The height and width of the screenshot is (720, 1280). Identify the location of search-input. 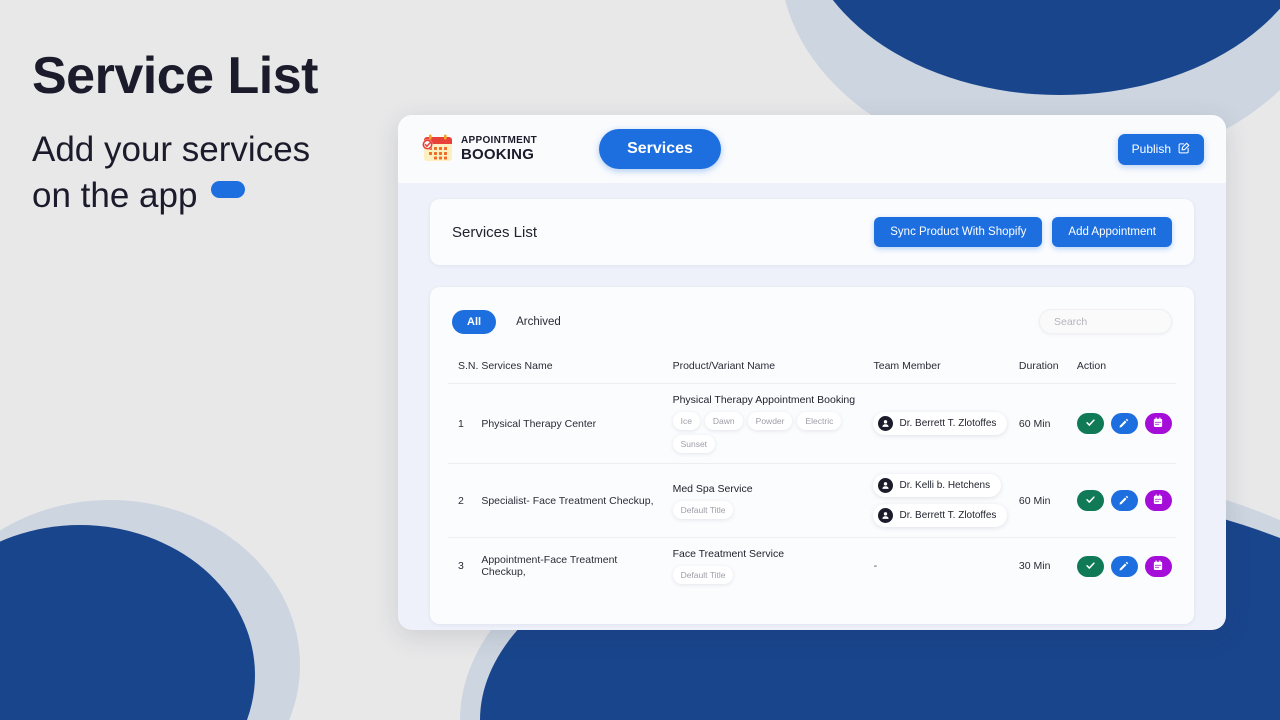
(1105, 321).